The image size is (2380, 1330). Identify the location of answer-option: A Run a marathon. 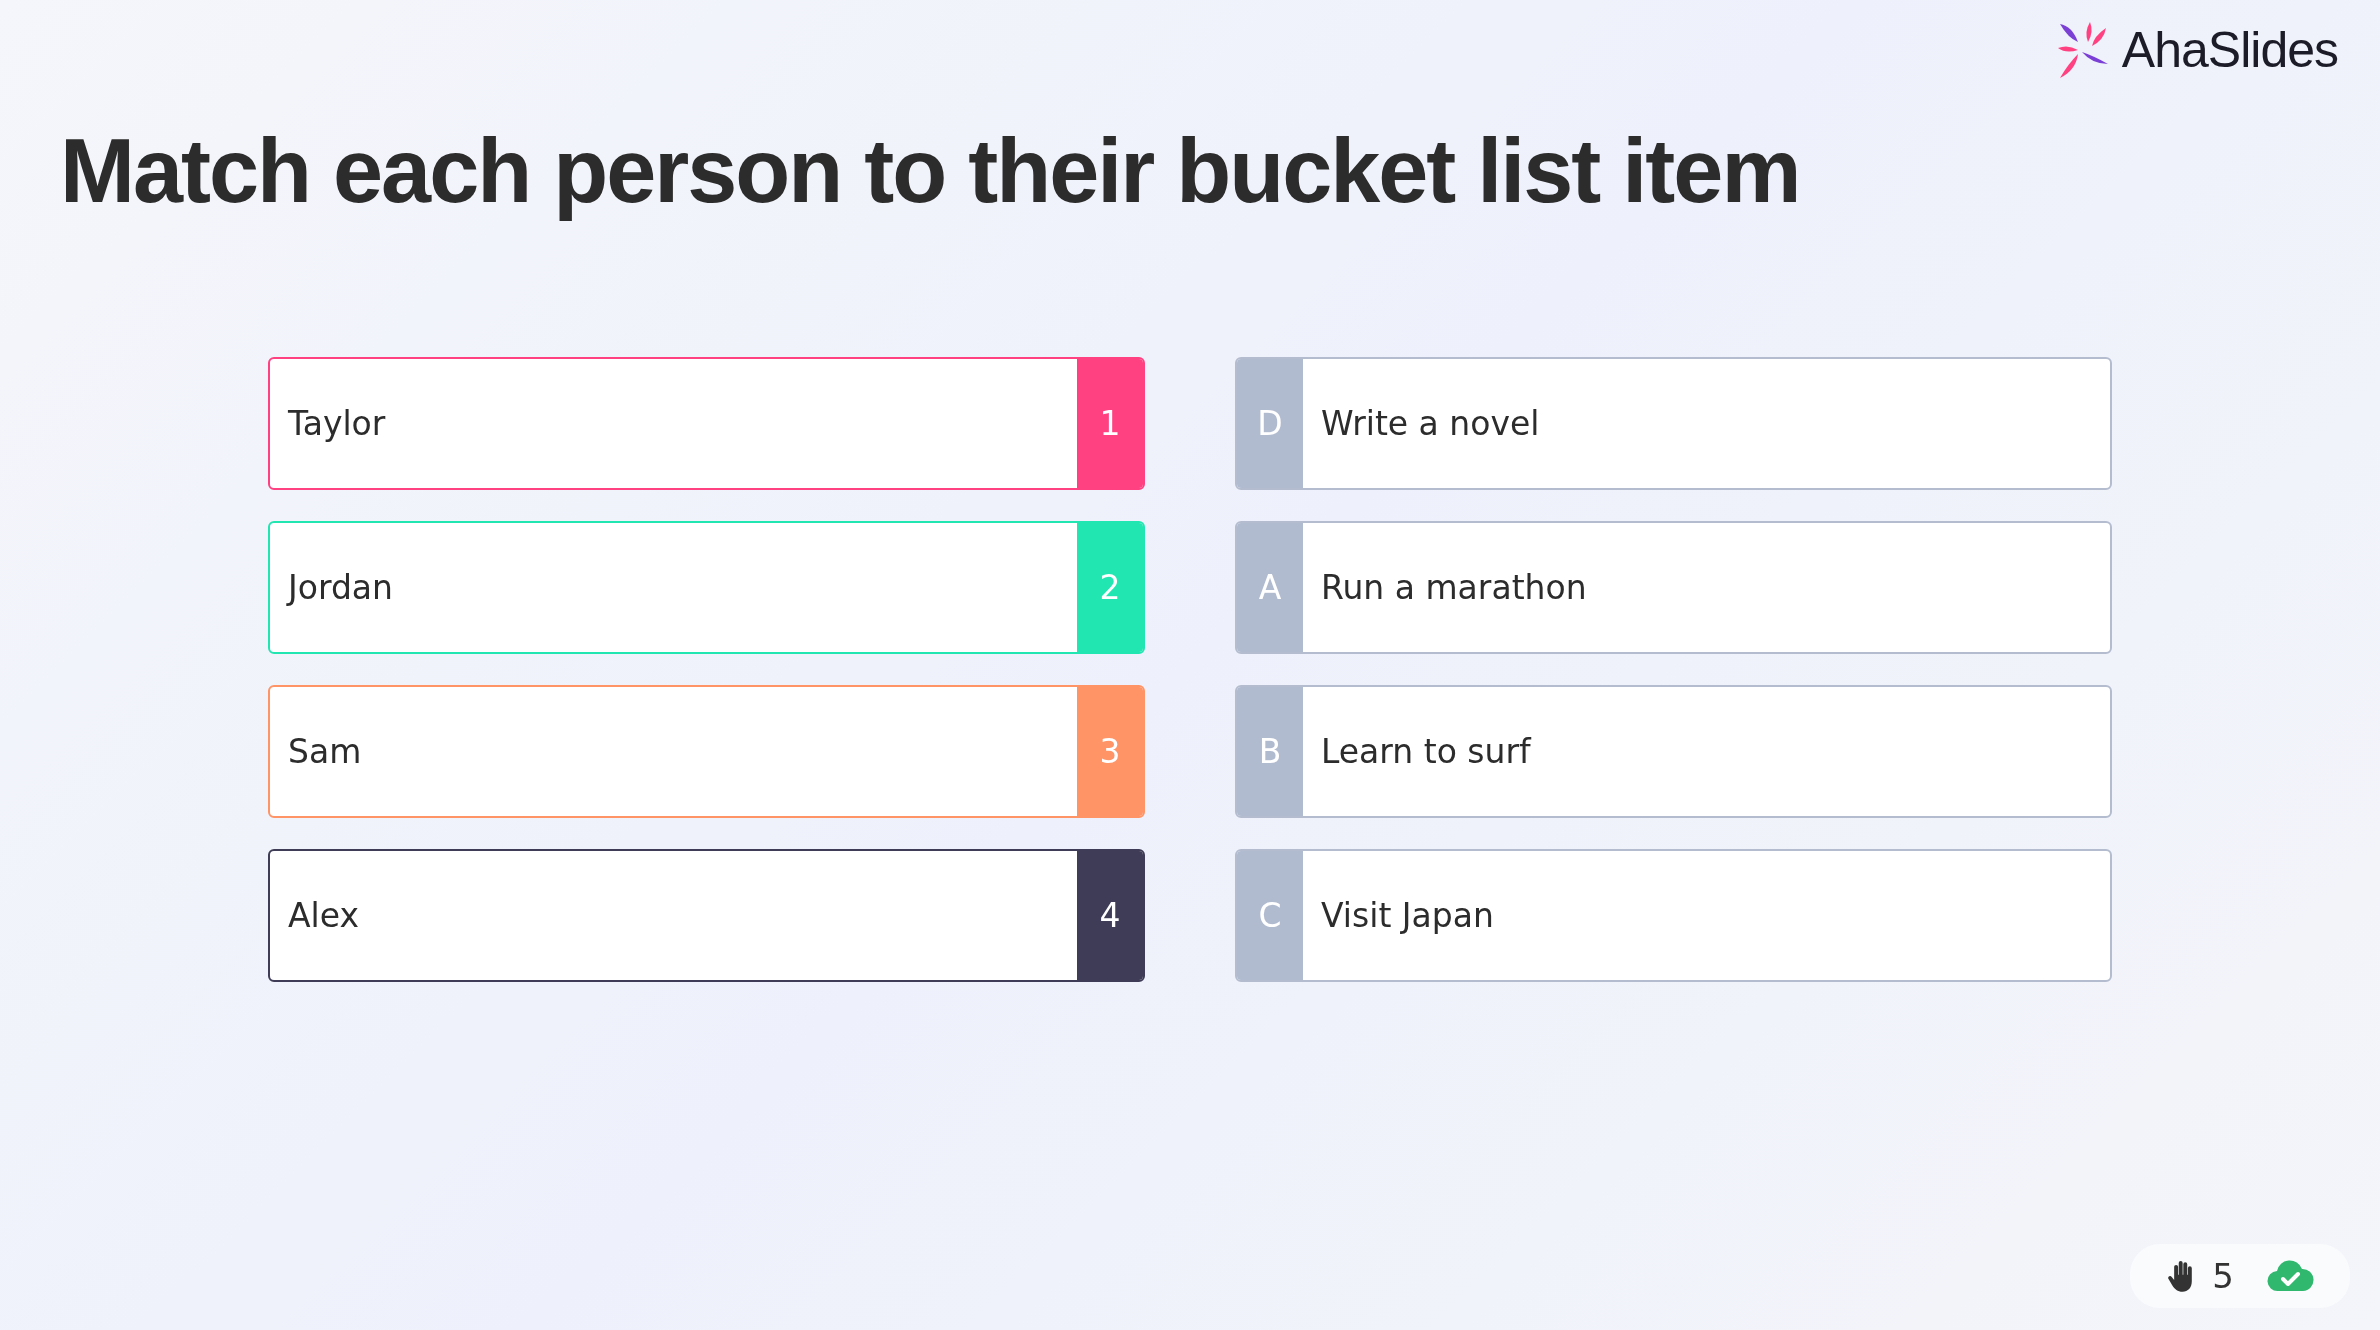
(1673, 587).